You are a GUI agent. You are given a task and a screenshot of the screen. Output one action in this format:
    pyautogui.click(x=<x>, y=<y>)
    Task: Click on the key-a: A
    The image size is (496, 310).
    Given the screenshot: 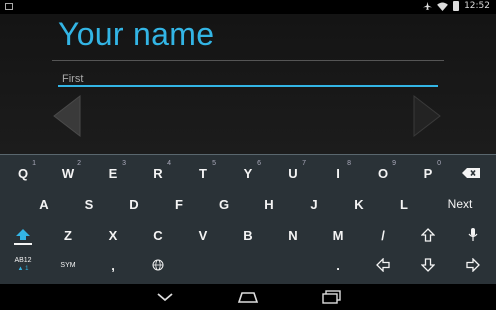 What is the action you would take?
    pyautogui.click(x=44, y=204)
    